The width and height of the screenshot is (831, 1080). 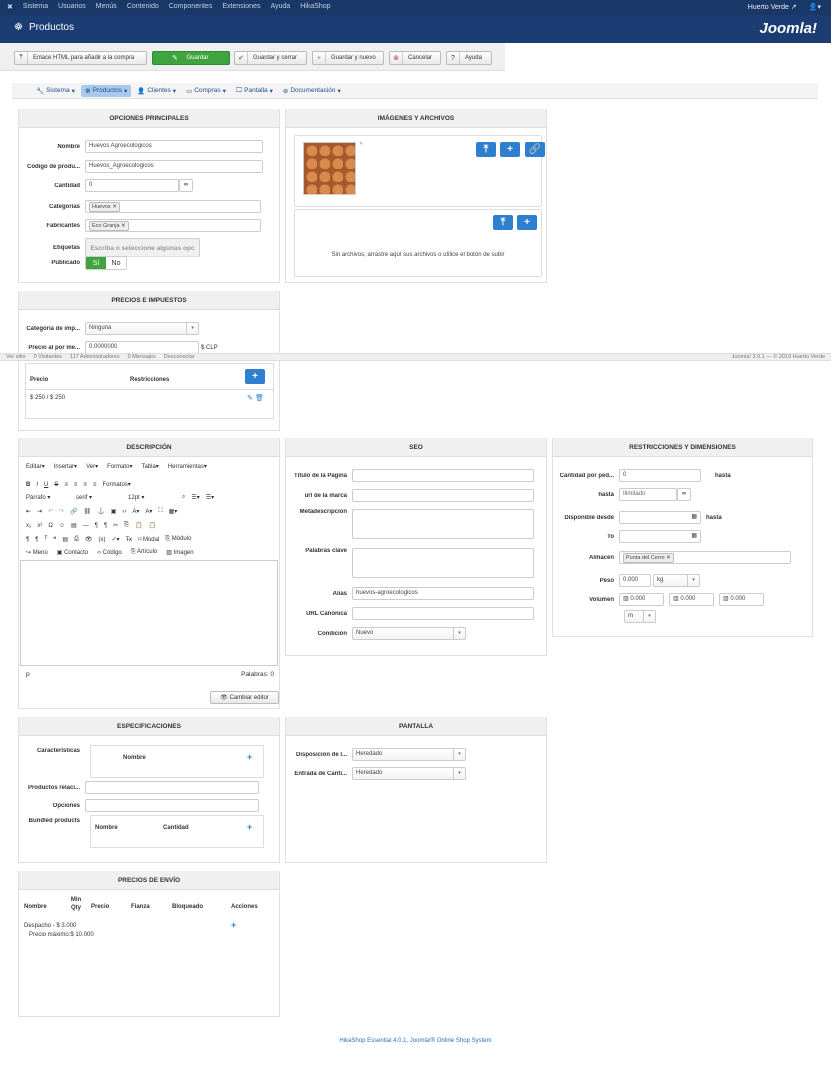 What do you see at coordinates (36, 540) in the screenshot?
I see `rtl-icon: ¶` at bounding box center [36, 540].